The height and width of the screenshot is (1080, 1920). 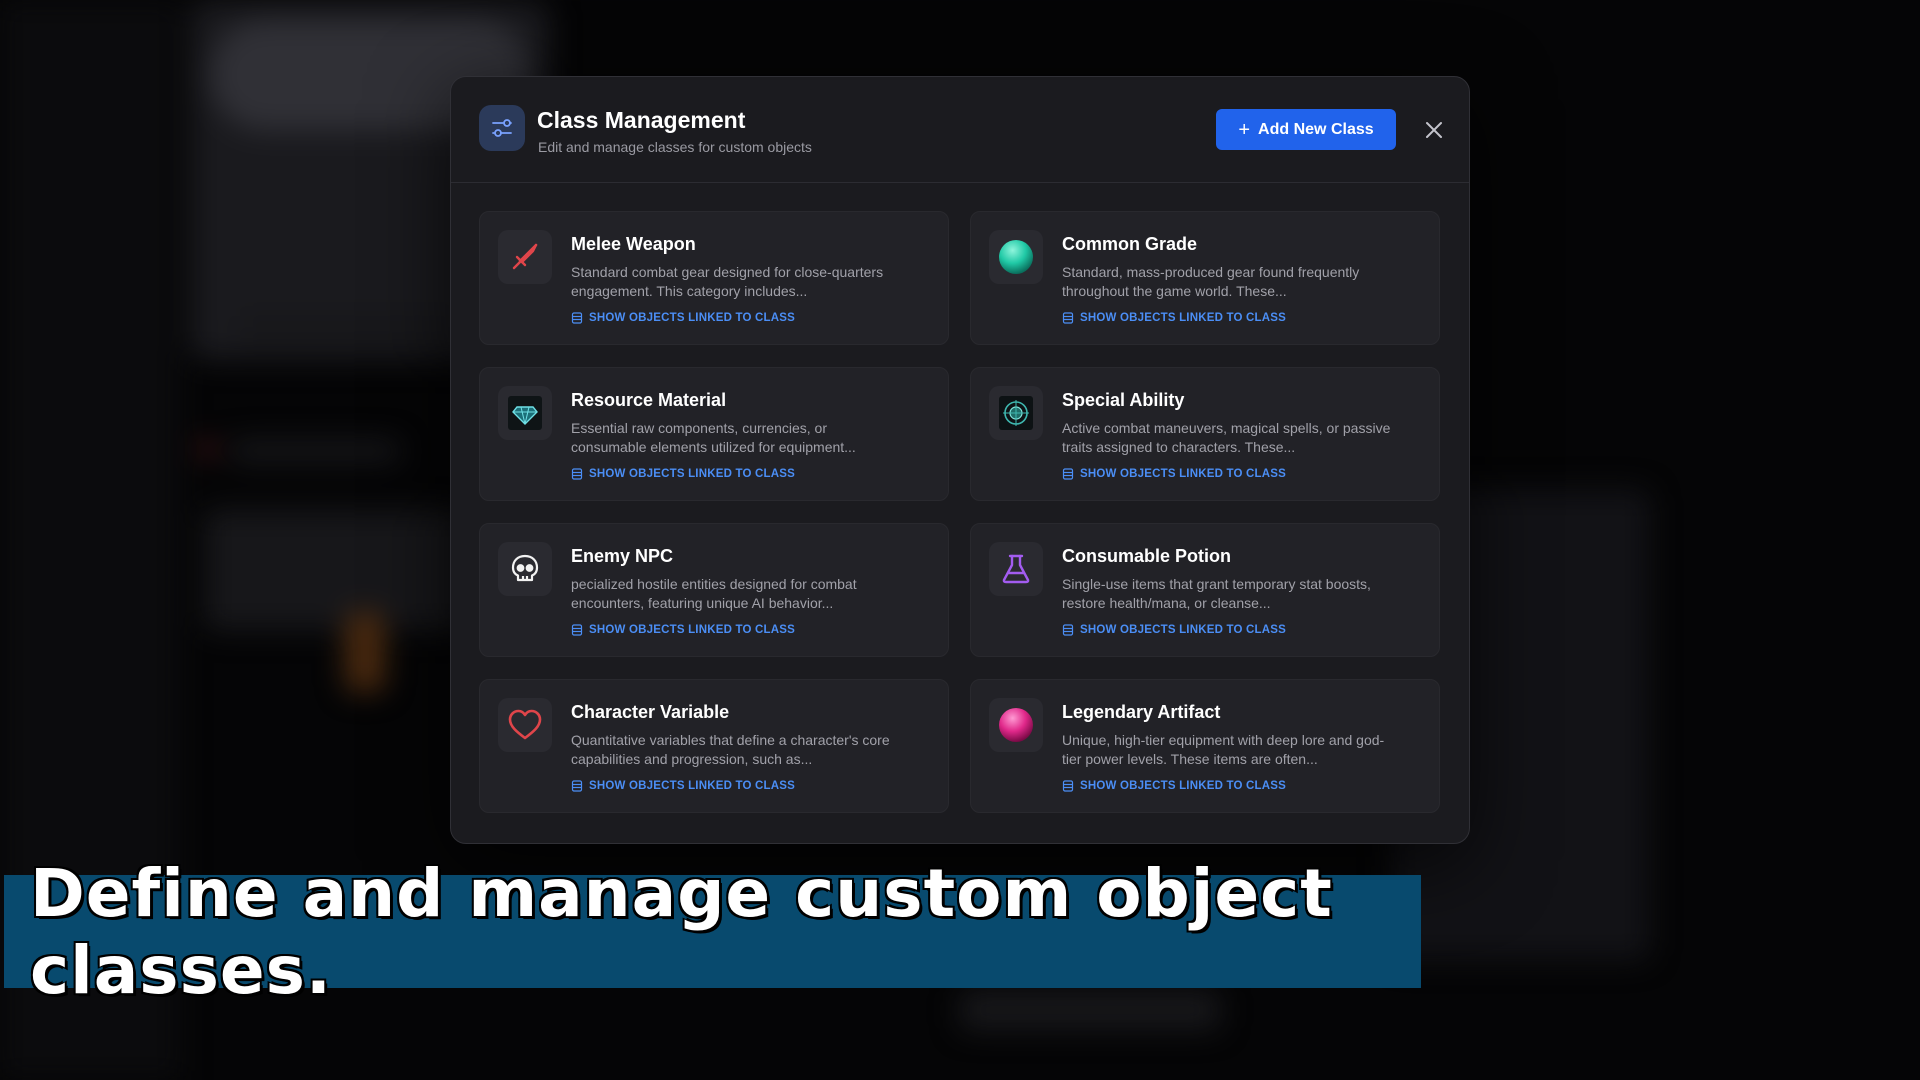 I want to click on plus-icon: +, so click(x=1244, y=129).